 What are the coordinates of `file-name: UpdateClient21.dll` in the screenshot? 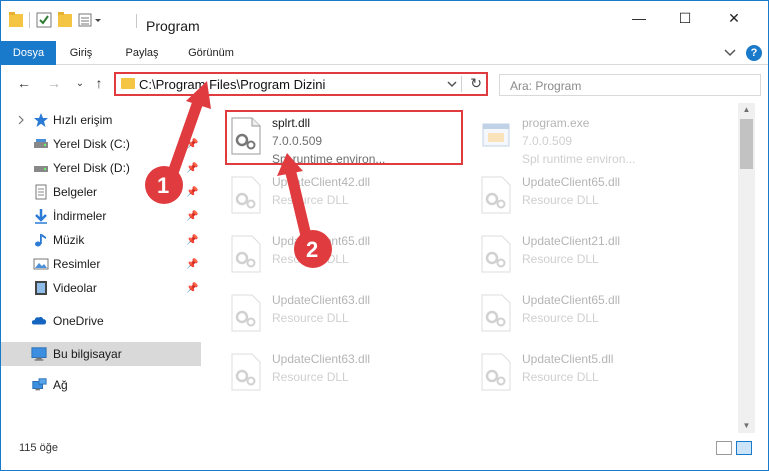 It's located at (571, 241).